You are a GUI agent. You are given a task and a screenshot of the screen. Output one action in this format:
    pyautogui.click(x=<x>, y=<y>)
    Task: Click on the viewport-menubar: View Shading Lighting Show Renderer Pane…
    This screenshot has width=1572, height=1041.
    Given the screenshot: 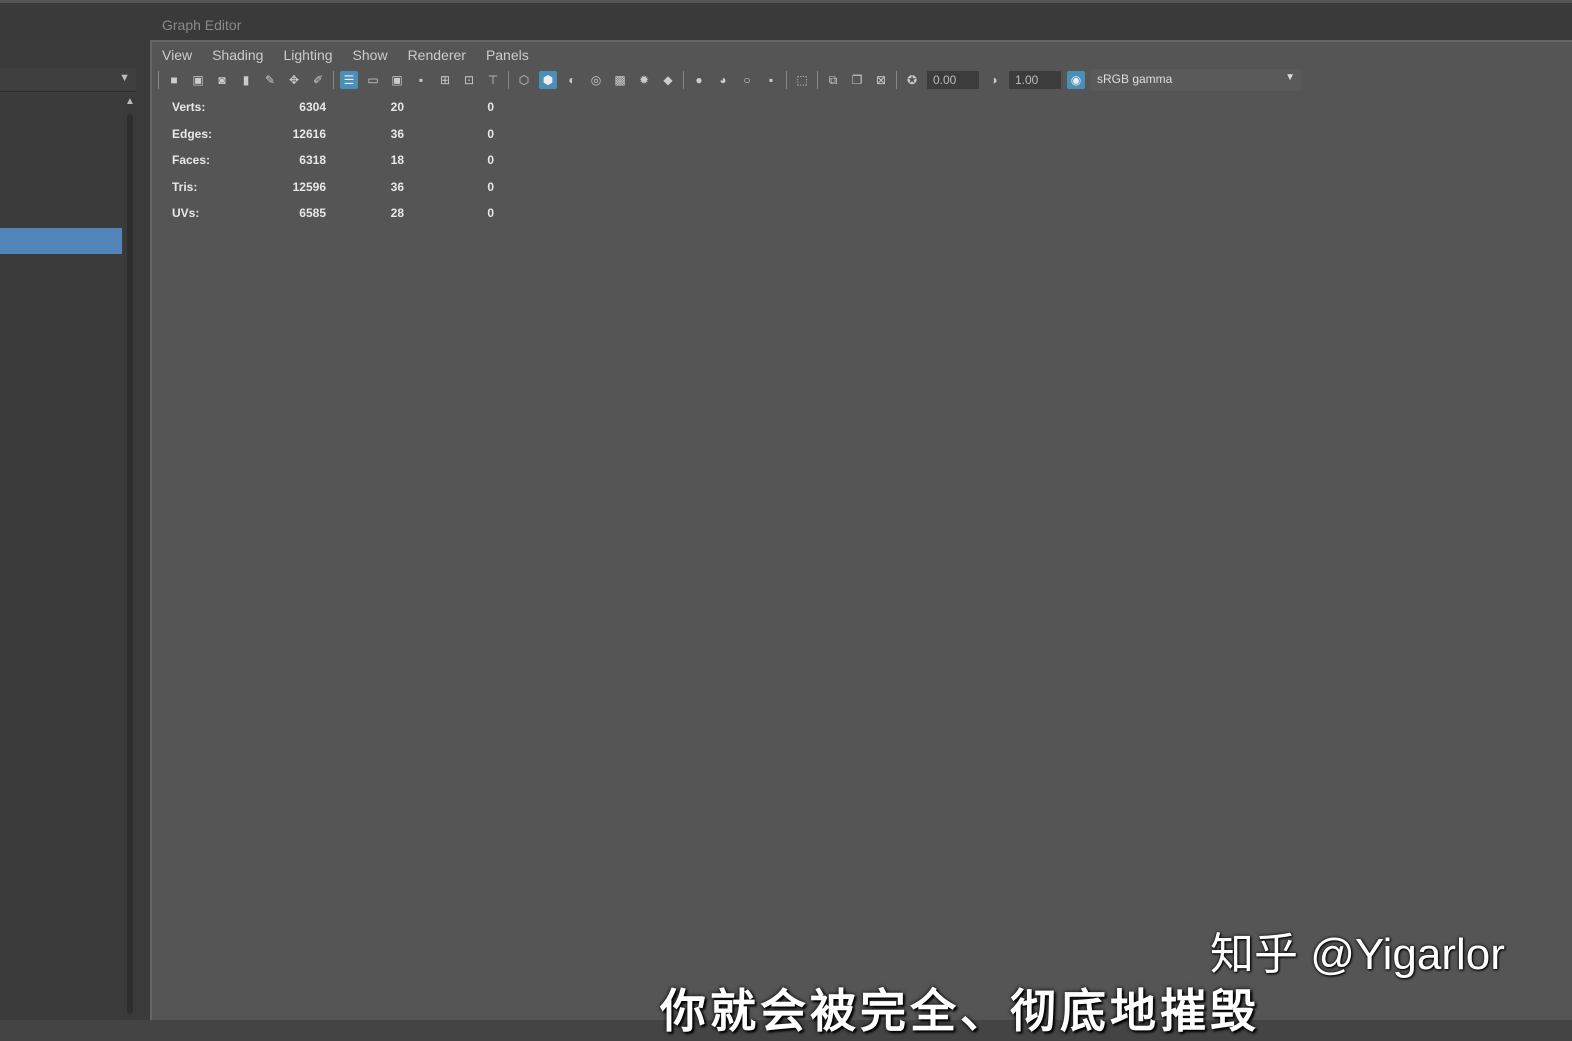 What is the action you would take?
    pyautogui.click(x=345, y=55)
    